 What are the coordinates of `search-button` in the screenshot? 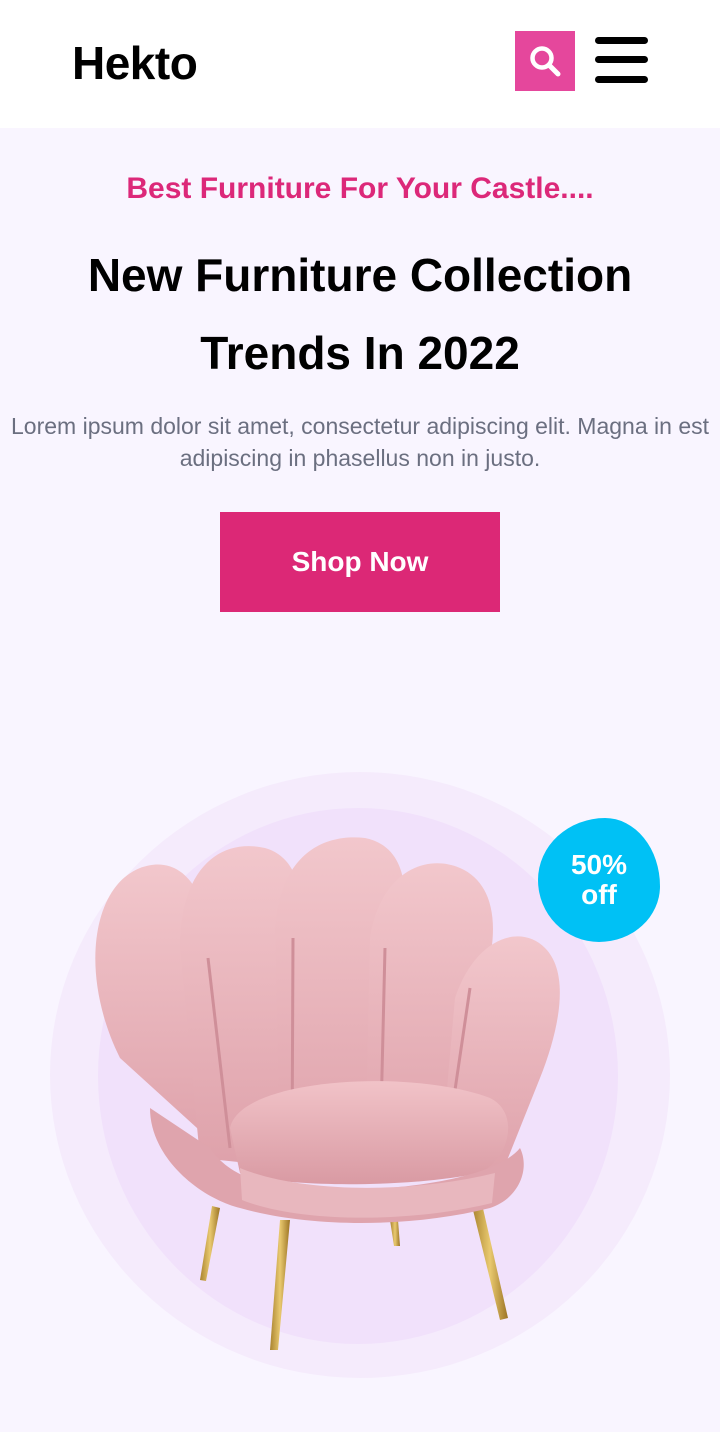 It's located at (545, 61).